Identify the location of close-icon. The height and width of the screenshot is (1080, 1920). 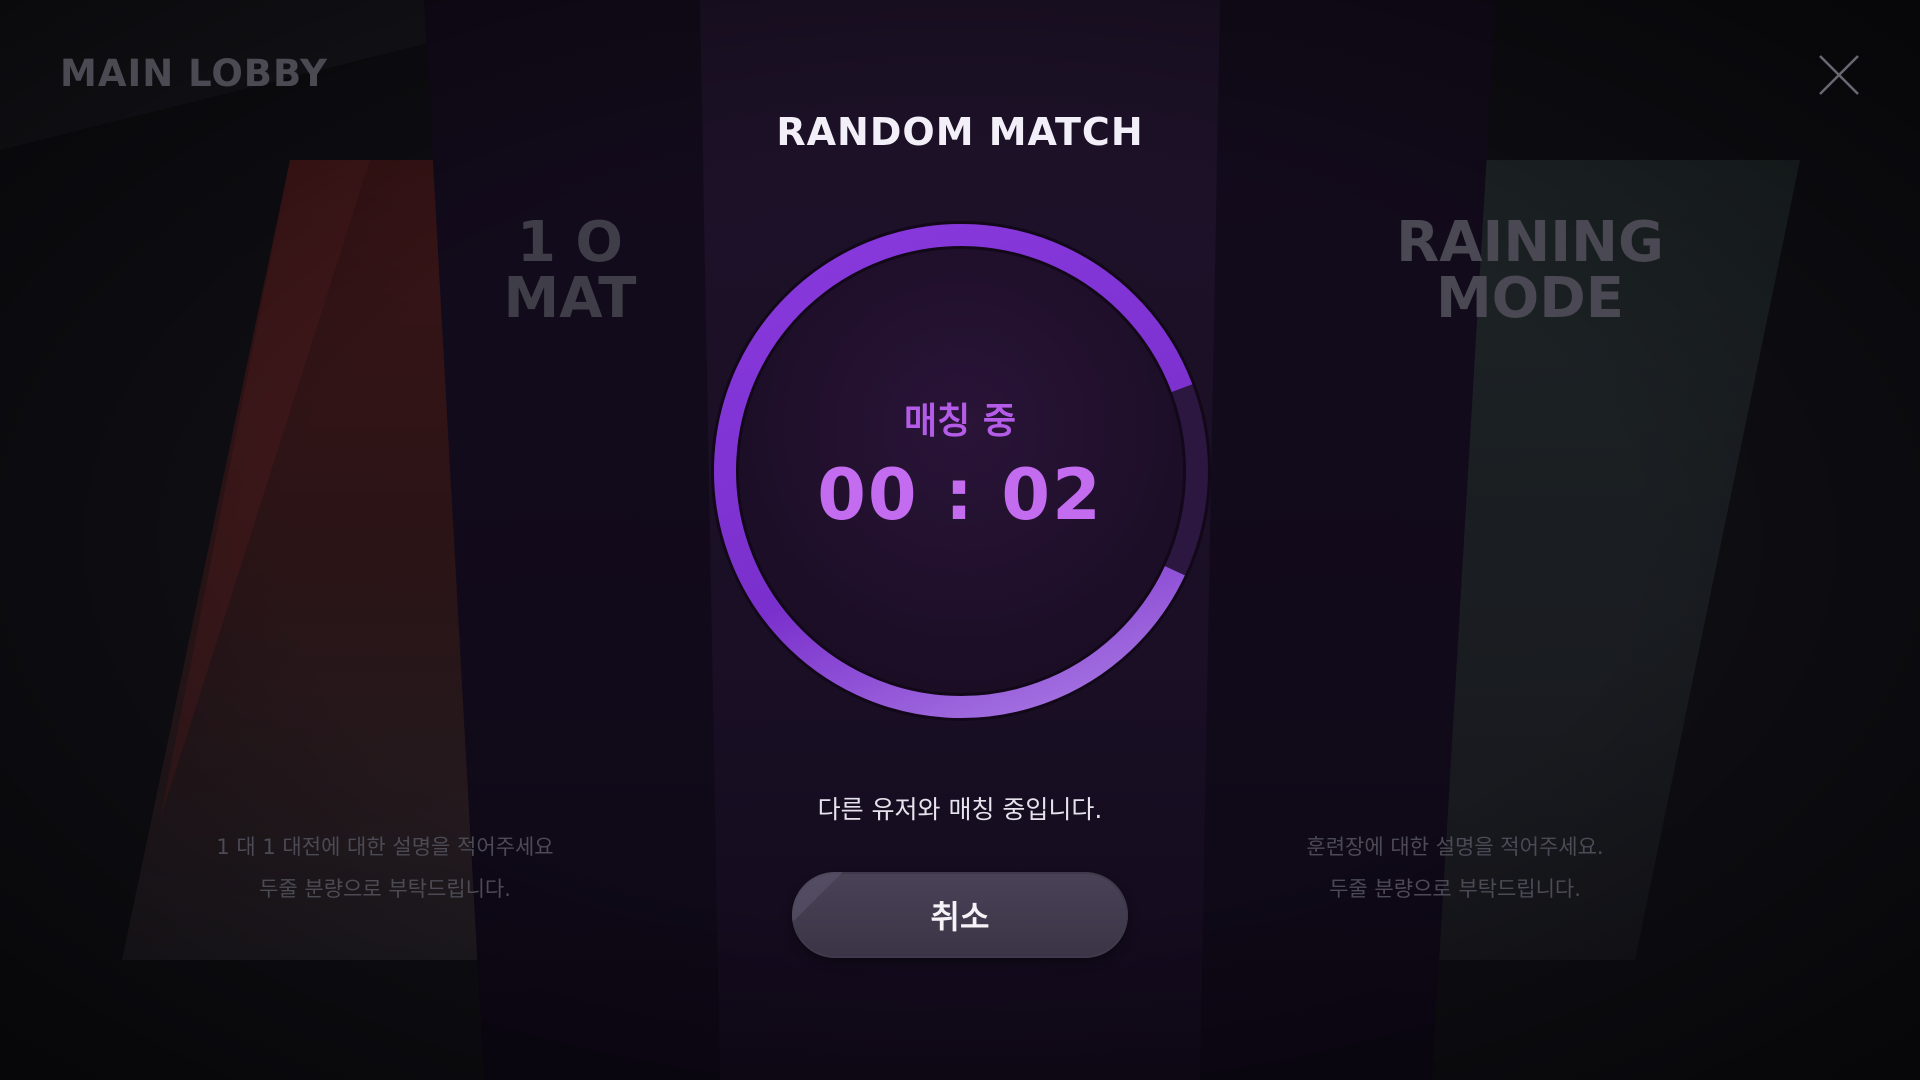
(1839, 75).